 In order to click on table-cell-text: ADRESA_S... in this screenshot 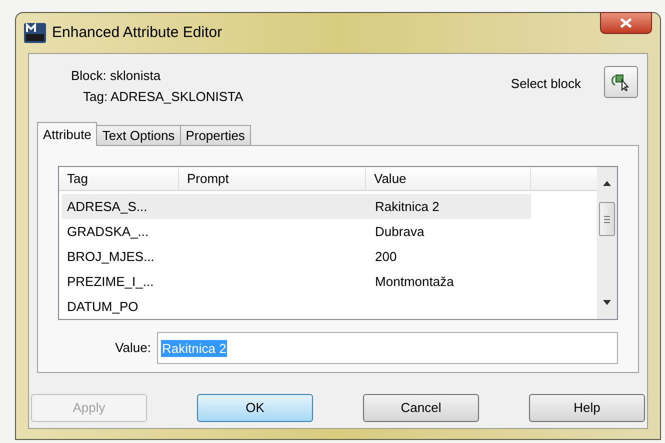, I will do `click(107, 207)`.